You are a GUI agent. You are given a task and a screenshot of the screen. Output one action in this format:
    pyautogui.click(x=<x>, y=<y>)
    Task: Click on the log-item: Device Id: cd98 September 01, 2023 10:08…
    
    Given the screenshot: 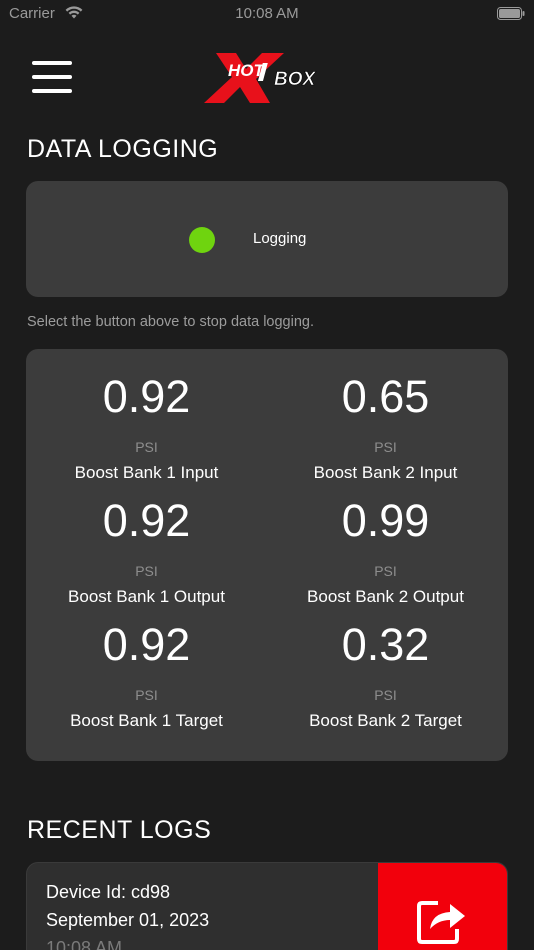 What is the action you would take?
    pyautogui.click(x=267, y=906)
    